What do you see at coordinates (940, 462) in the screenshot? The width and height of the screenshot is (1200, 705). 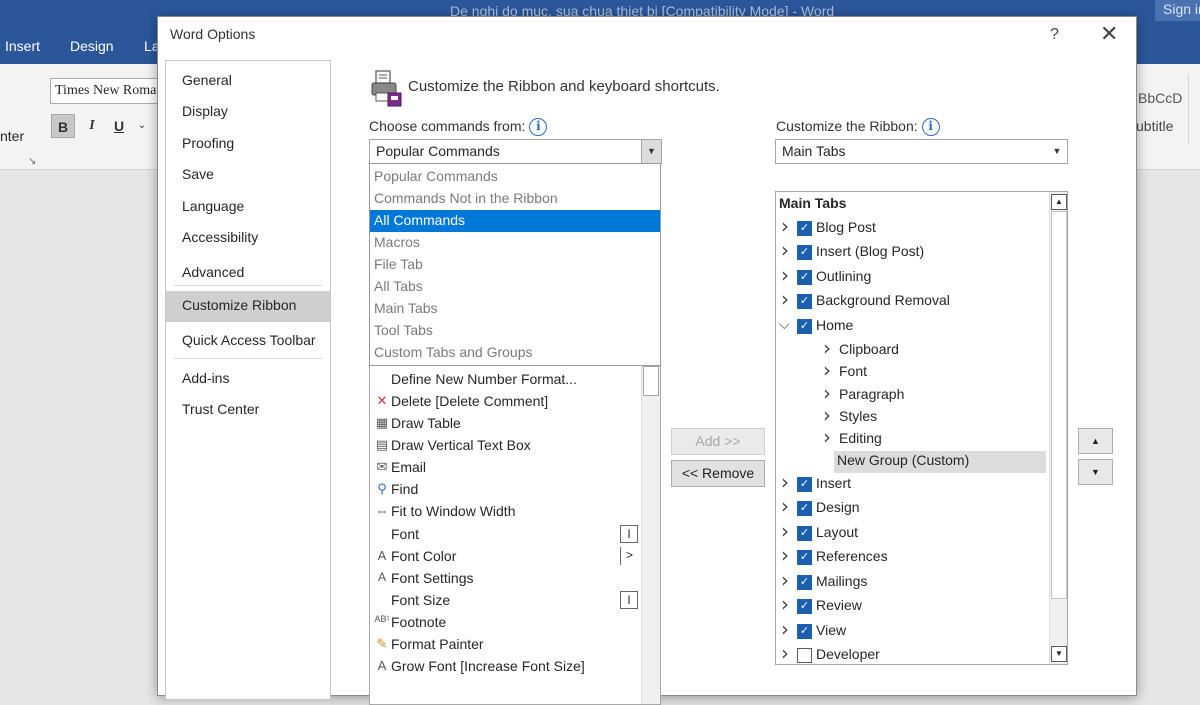 I see `tree-item: New Group (Custom)` at bounding box center [940, 462].